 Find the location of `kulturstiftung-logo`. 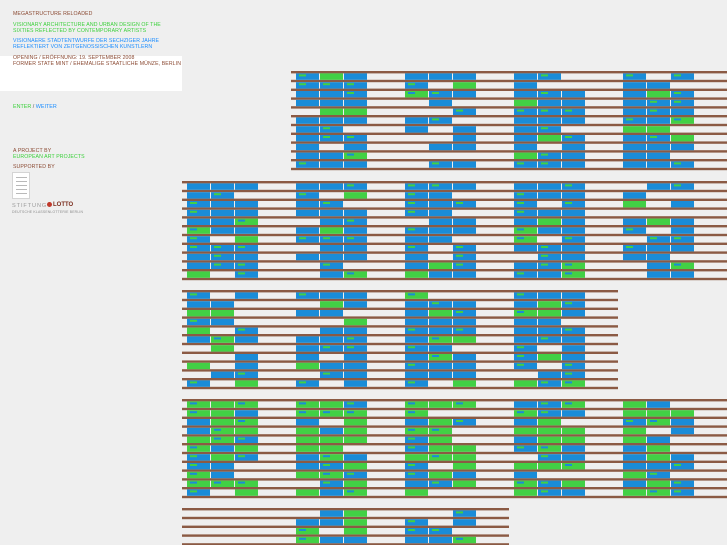

kulturstiftung-logo is located at coordinates (21, 185).